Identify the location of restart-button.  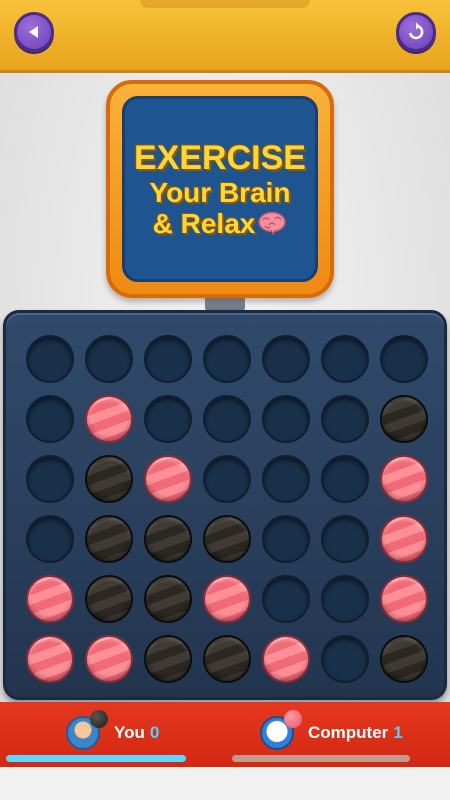
(416, 32).